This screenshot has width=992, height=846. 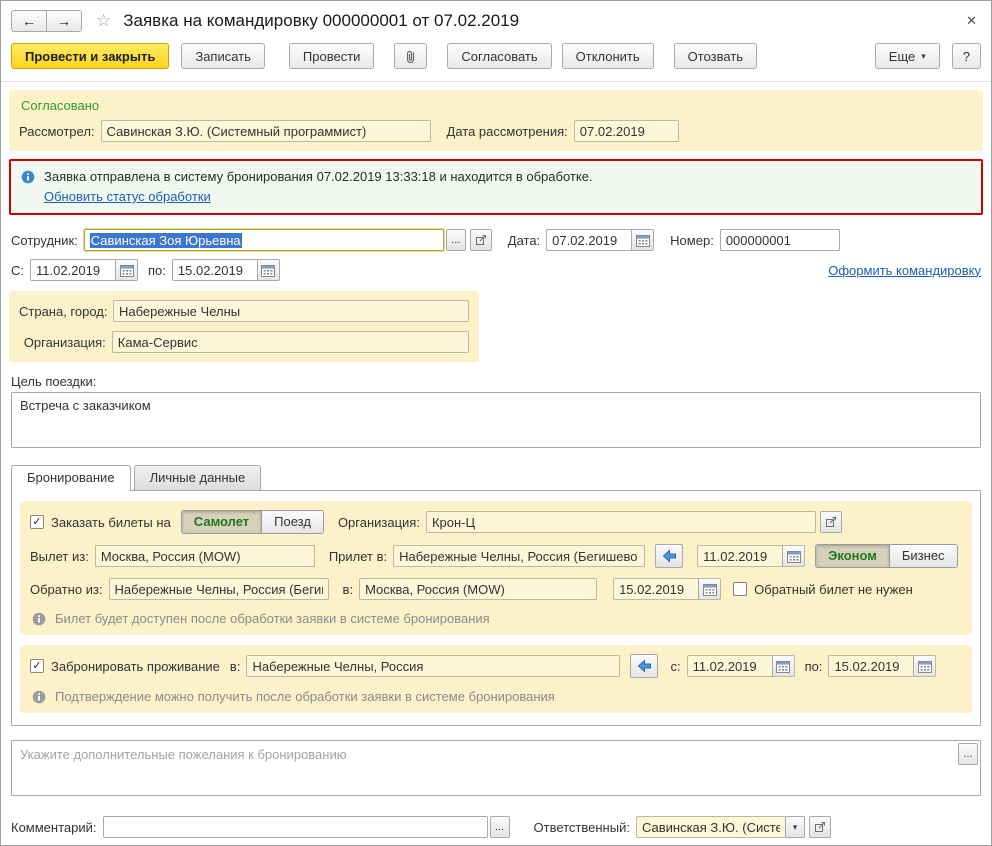 I want to click on responsible-field: Савинская З.Ю. (Системн, so click(x=710, y=827).